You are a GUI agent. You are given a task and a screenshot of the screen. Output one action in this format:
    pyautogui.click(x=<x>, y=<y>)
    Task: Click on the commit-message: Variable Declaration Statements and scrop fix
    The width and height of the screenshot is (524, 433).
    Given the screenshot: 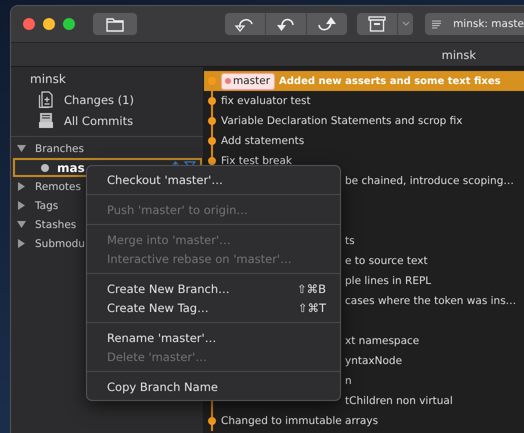 What is the action you would take?
    pyautogui.click(x=341, y=121)
    